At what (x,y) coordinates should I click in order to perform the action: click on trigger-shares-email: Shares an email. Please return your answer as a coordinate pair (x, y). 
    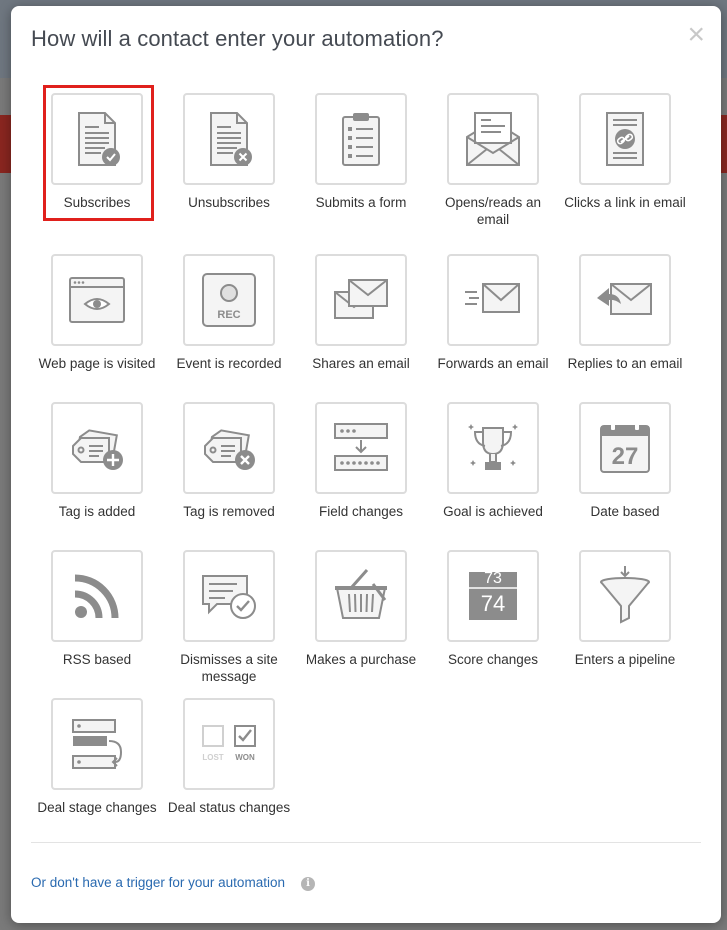
    Looking at the image, I should click on (361, 327).